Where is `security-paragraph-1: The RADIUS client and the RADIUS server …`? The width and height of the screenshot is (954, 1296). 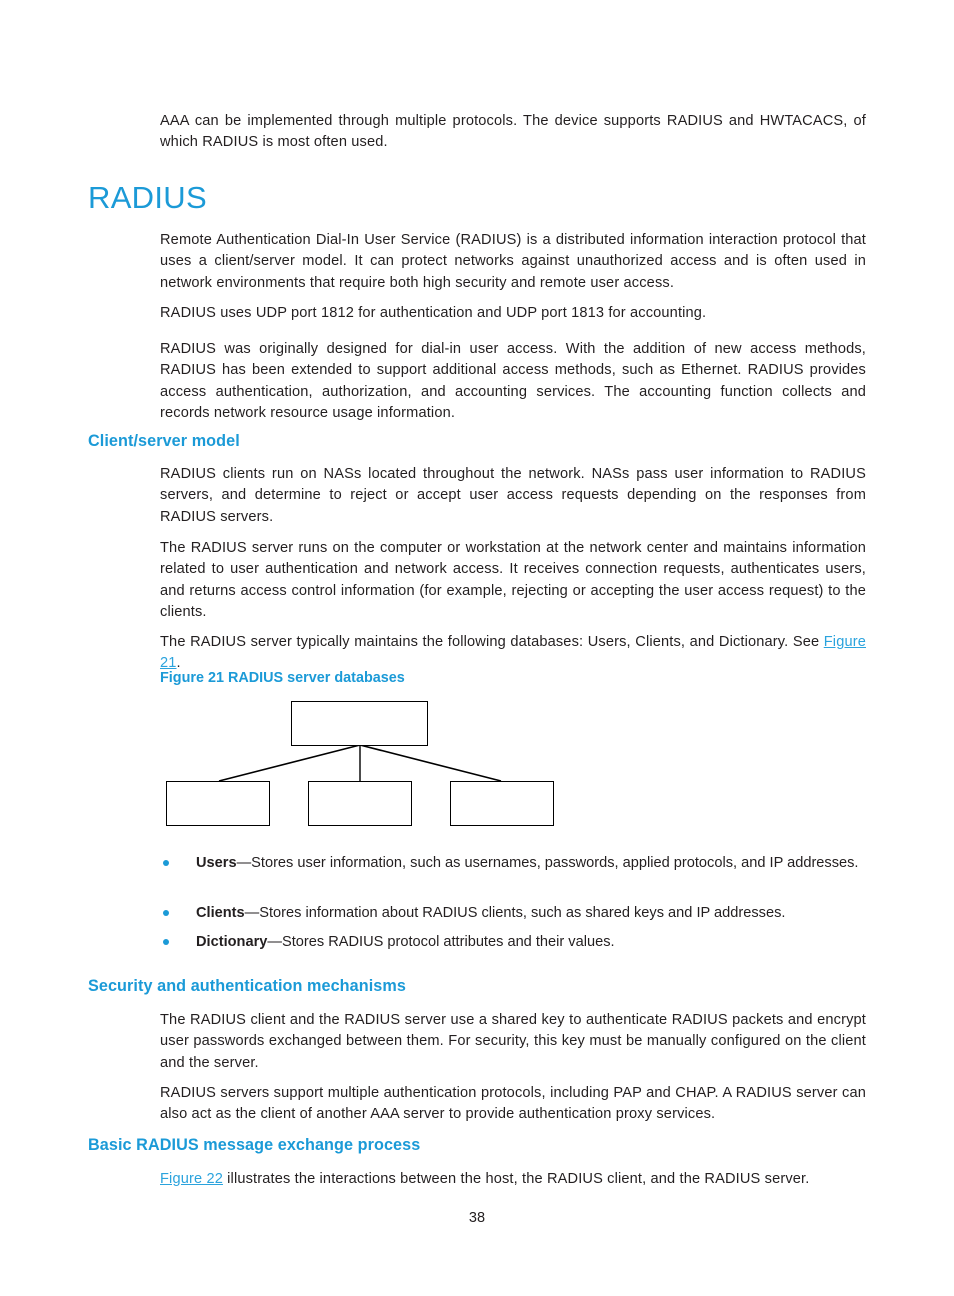 security-paragraph-1: The RADIUS client and the RADIUS server … is located at coordinates (513, 1041).